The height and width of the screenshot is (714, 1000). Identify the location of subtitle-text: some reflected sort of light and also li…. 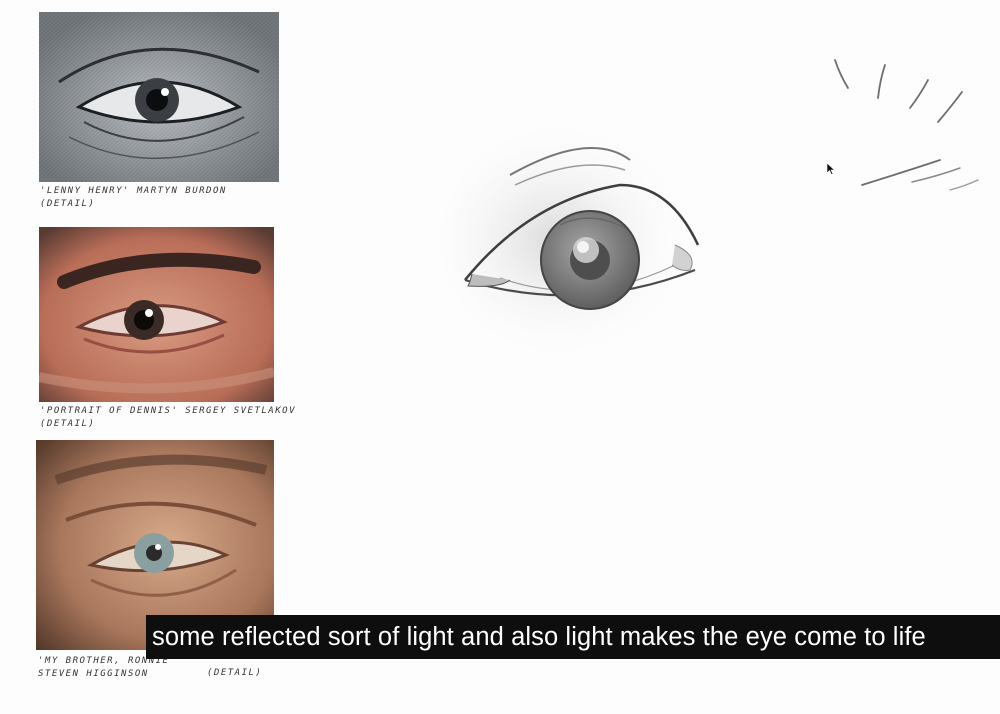
(539, 636).